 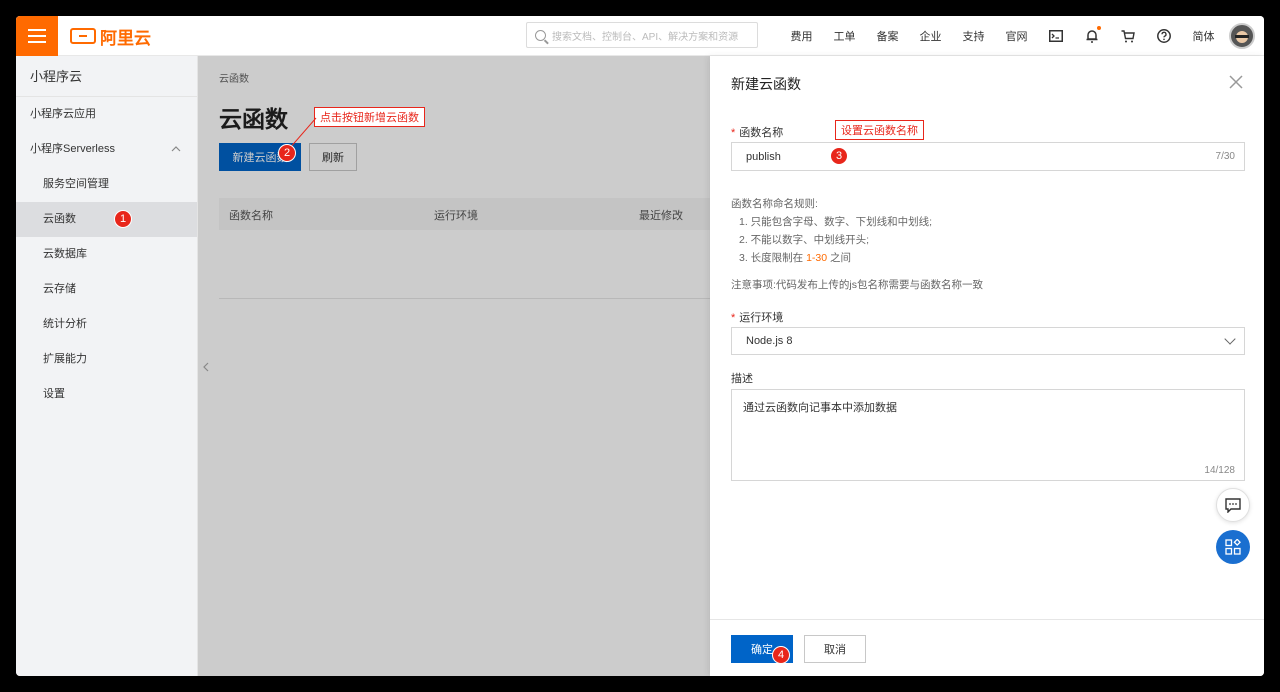 What do you see at coordinates (857, 285) in the screenshot?
I see `naming-note: 注意事项:代码发布上传的js包名称需要与函数名称一致` at bounding box center [857, 285].